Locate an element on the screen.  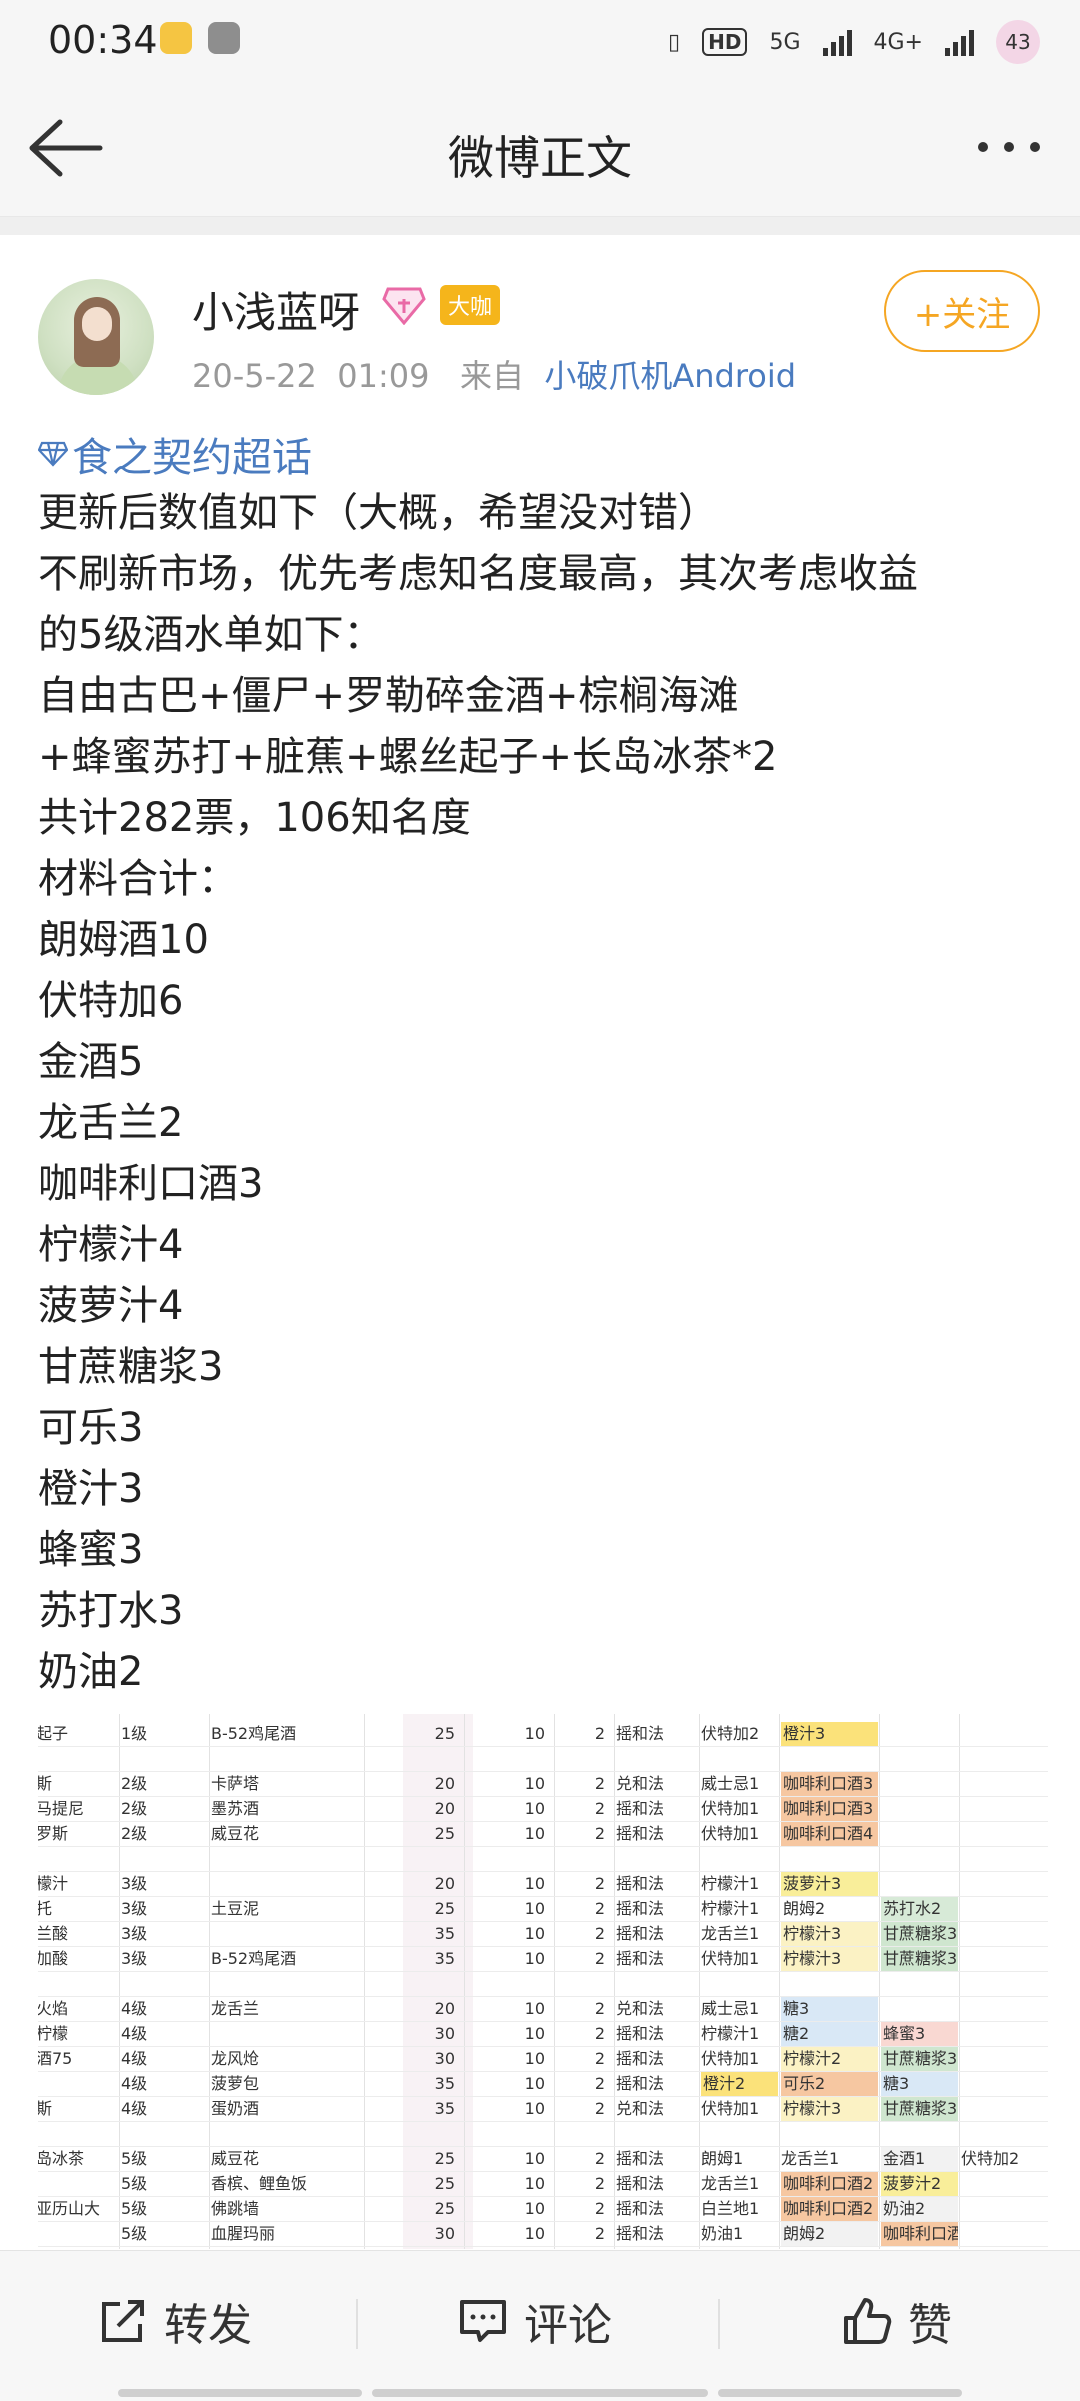
sheet-cell: 龙风炝 is located at coordinates (235, 2058).